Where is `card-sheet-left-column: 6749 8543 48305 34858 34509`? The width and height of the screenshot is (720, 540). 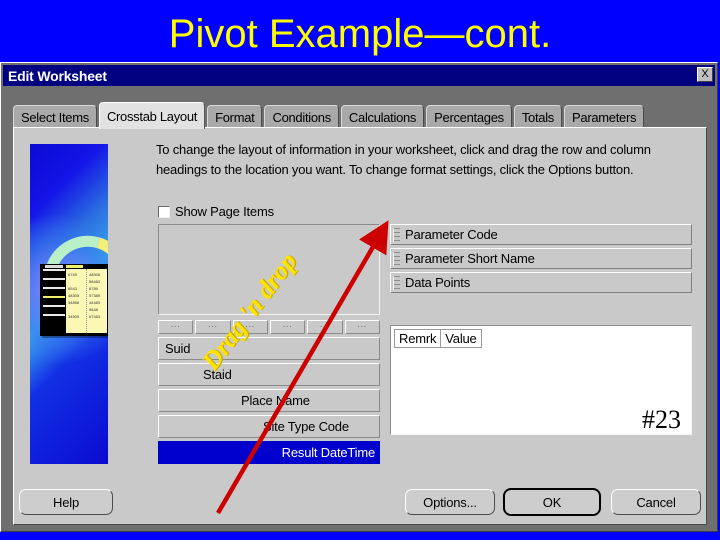
card-sheet-left-column: 6749 8543 48305 34858 34509 is located at coordinates (74, 295).